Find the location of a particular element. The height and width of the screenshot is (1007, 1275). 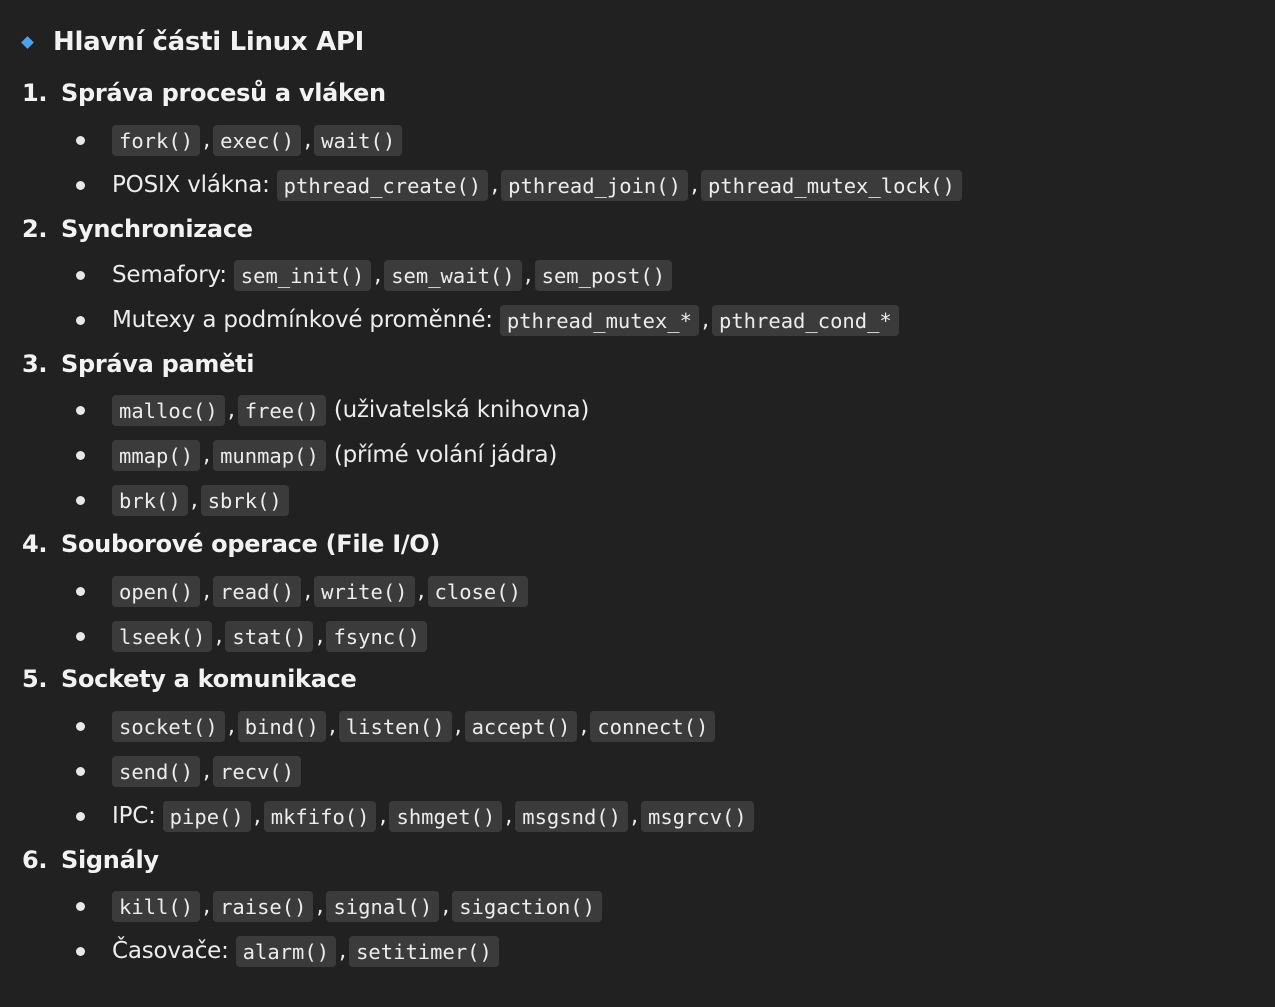

section-heading: 3. Správa paměti is located at coordinates (138, 364).